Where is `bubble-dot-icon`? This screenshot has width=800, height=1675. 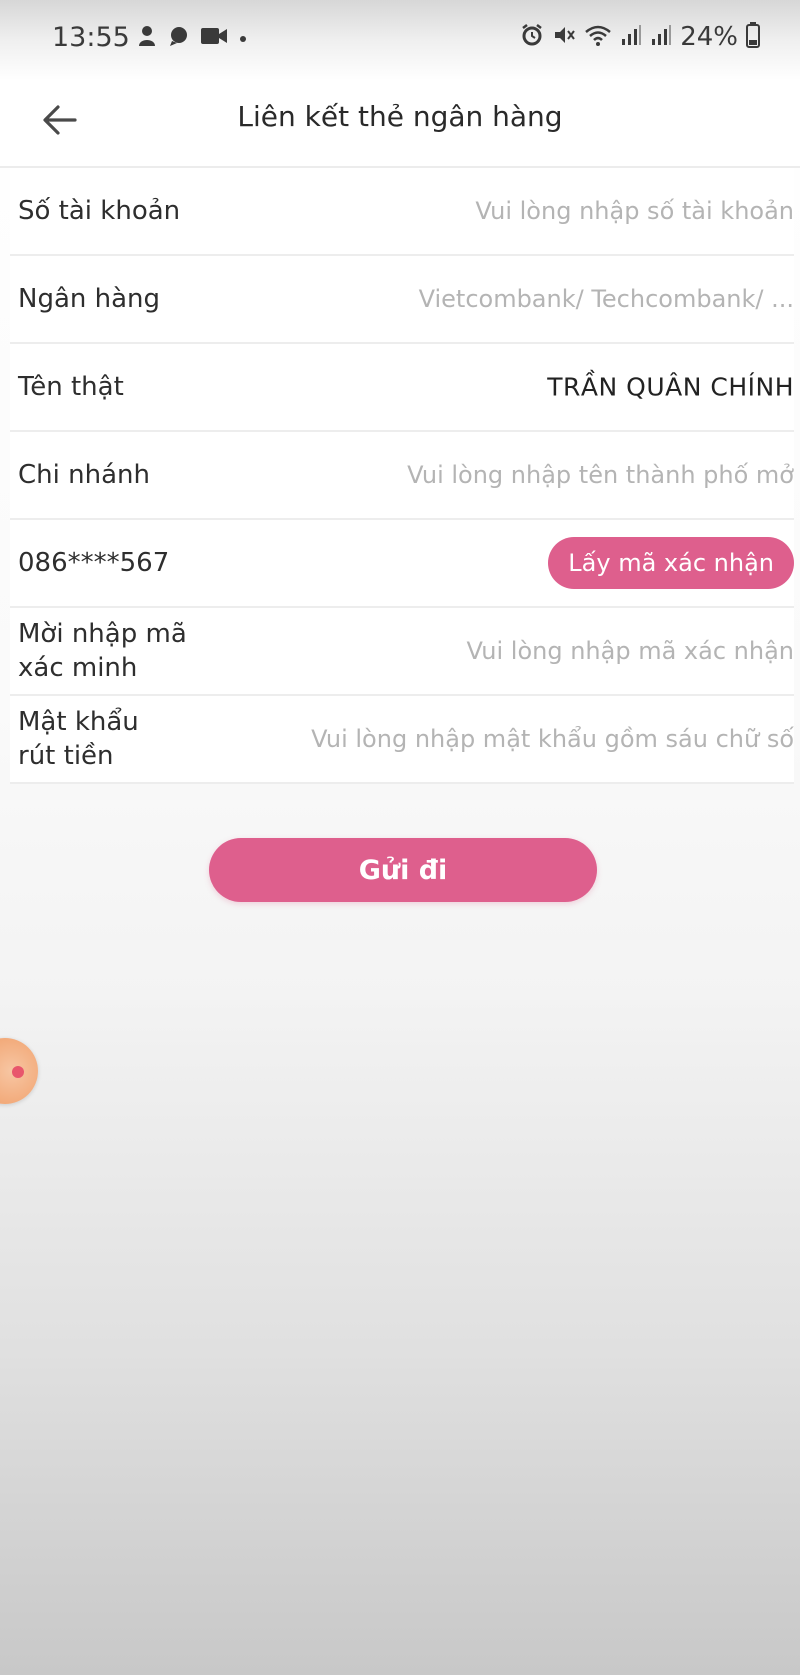
bubble-dot-icon is located at coordinates (18, 1072).